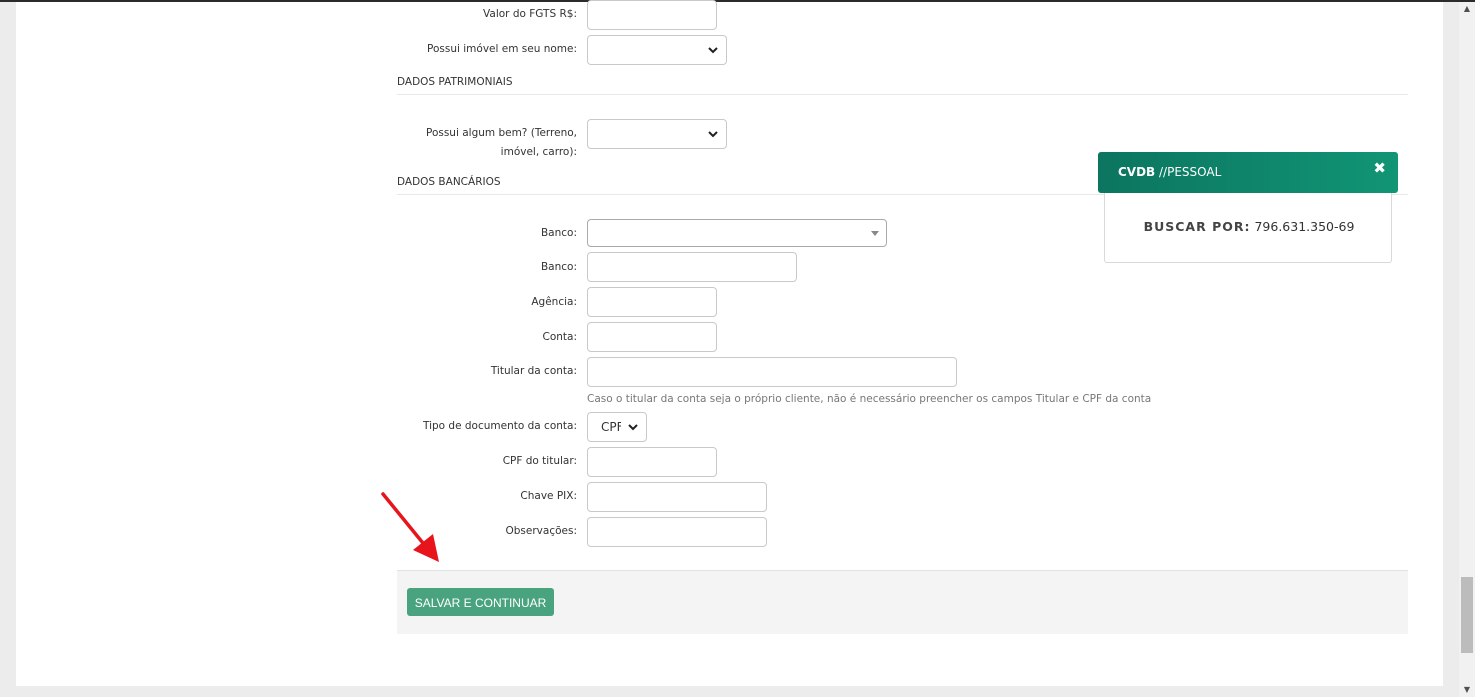 This screenshot has width=1475, height=697. I want to click on popup-search-line: BUSCAR POR: 796.631.350-69, so click(1249, 226).